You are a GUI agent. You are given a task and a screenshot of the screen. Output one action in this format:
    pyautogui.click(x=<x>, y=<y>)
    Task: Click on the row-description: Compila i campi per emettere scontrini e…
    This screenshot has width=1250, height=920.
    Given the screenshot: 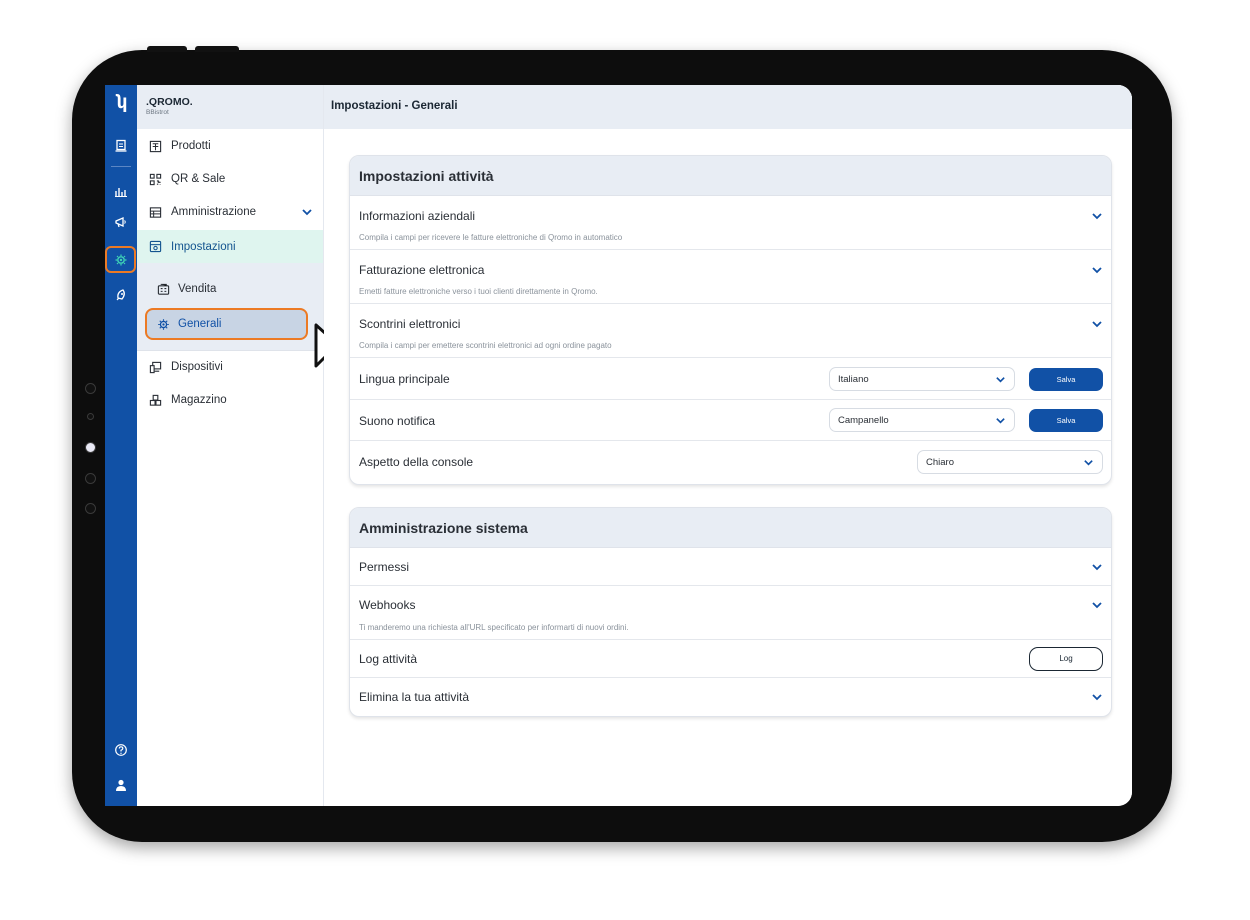 What is the action you would take?
    pyautogui.click(x=485, y=345)
    